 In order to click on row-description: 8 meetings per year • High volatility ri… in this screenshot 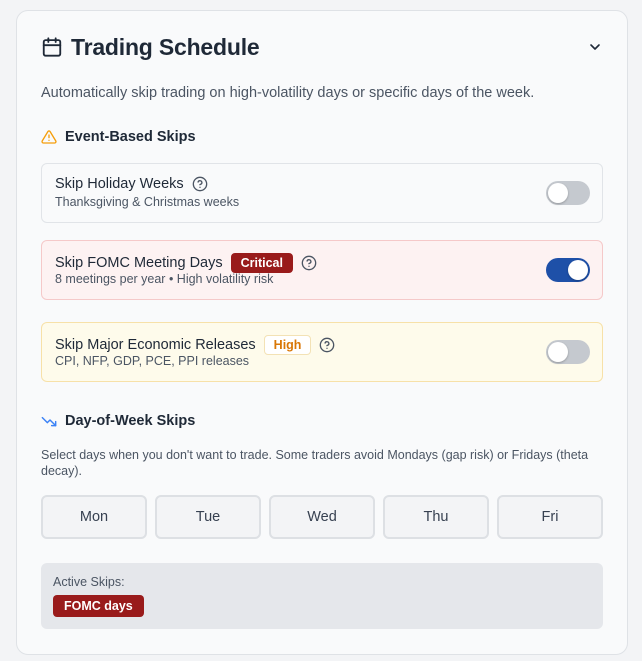, I will do `click(164, 279)`.